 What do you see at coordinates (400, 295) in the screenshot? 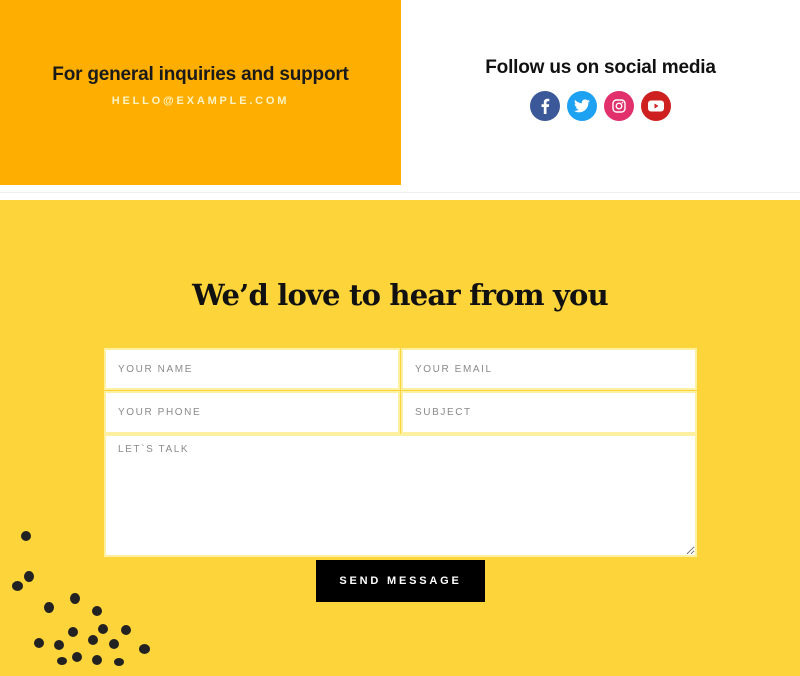
I see `contact-heading: We’d love to hear from you` at bounding box center [400, 295].